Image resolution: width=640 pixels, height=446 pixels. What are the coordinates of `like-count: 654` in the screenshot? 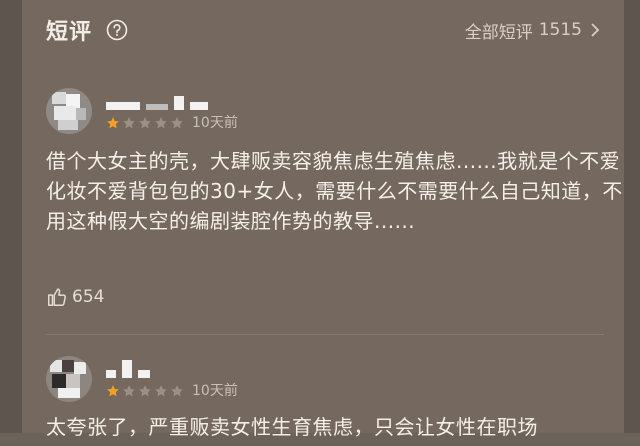 It's located at (88, 297).